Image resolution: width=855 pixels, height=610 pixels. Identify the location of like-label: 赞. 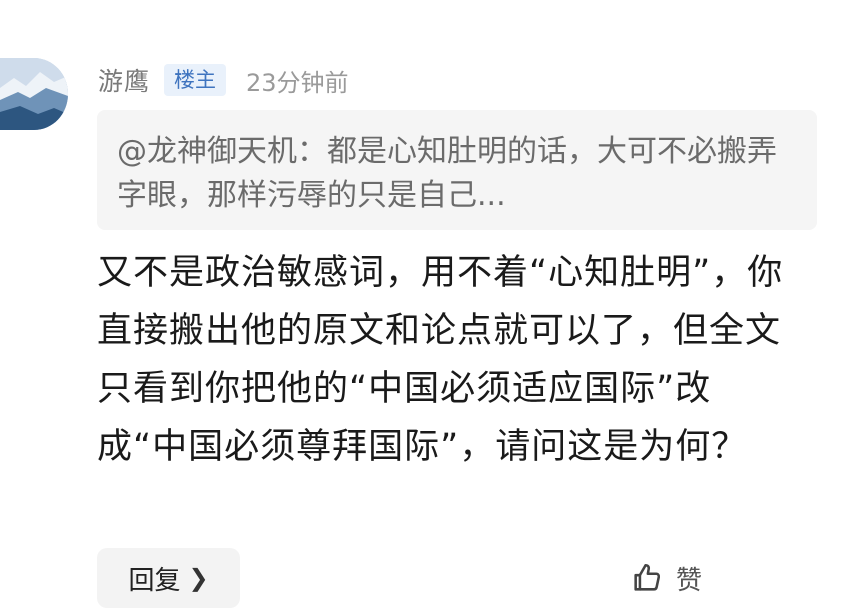
(690, 580).